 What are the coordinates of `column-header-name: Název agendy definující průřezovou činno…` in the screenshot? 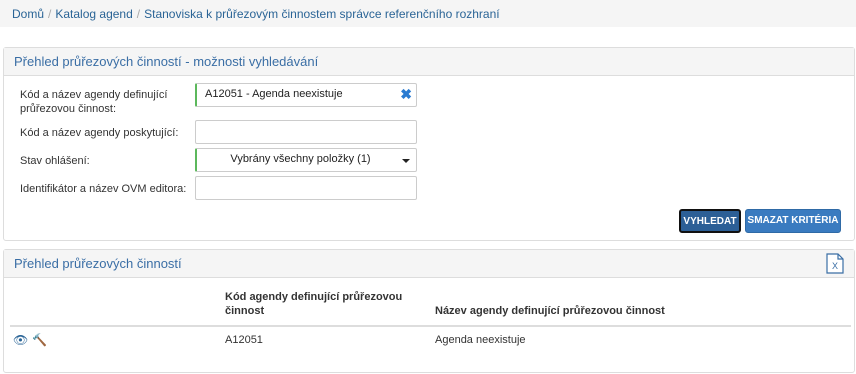 It's located at (550, 311).